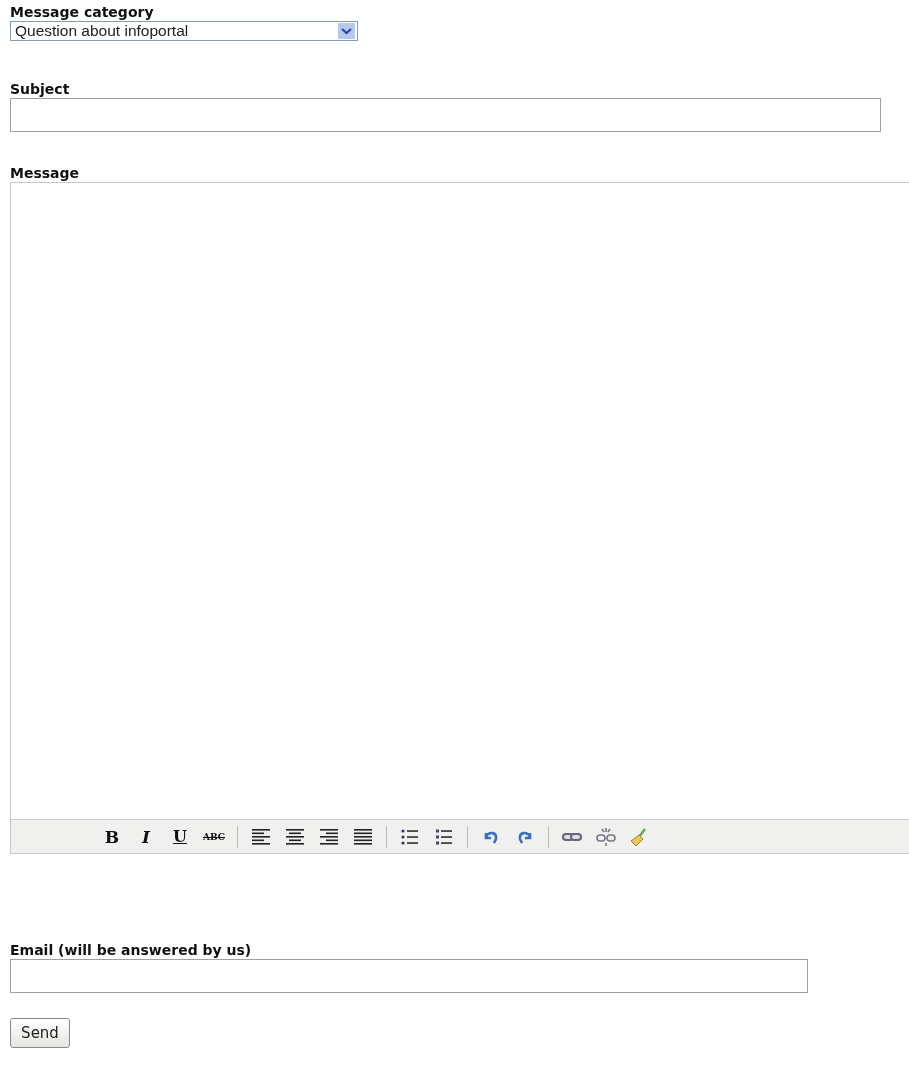 The height and width of the screenshot is (1083, 909). What do you see at coordinates (40, 1033) in the screenshot?
I see `send-button: Send` at bounding box center [40, 1033].